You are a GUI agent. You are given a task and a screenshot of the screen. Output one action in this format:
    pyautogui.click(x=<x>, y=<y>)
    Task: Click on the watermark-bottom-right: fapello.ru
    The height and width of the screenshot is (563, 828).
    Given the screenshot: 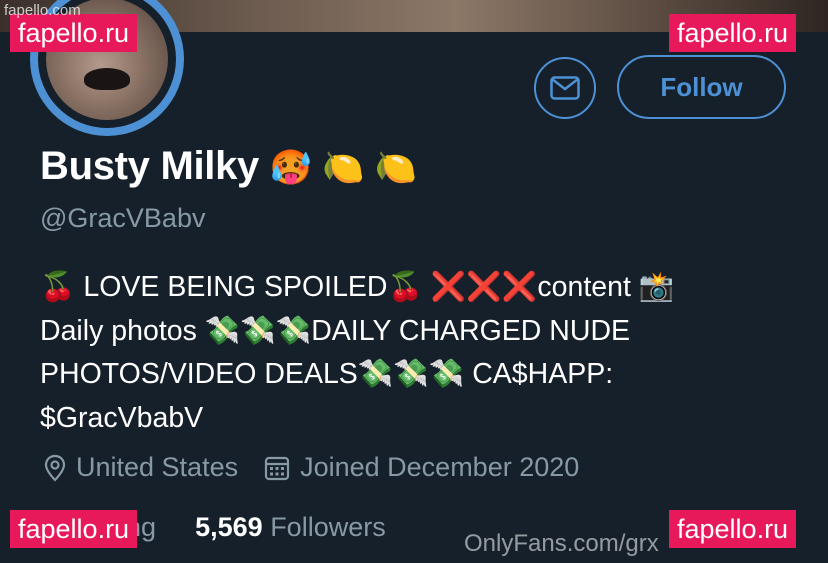 What is the action you would take?
    pyautogui.click(x=733, y=529)
    